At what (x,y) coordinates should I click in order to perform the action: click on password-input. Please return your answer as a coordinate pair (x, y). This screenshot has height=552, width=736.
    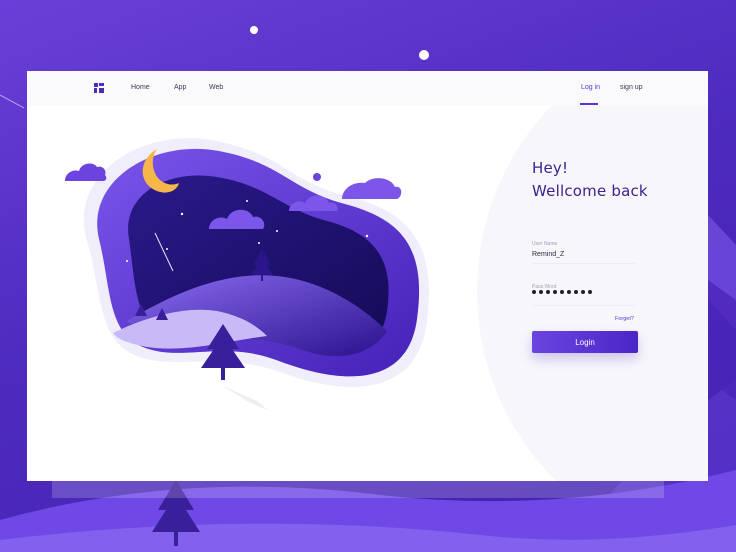
    Looking at the image, I should click on (562, 292).